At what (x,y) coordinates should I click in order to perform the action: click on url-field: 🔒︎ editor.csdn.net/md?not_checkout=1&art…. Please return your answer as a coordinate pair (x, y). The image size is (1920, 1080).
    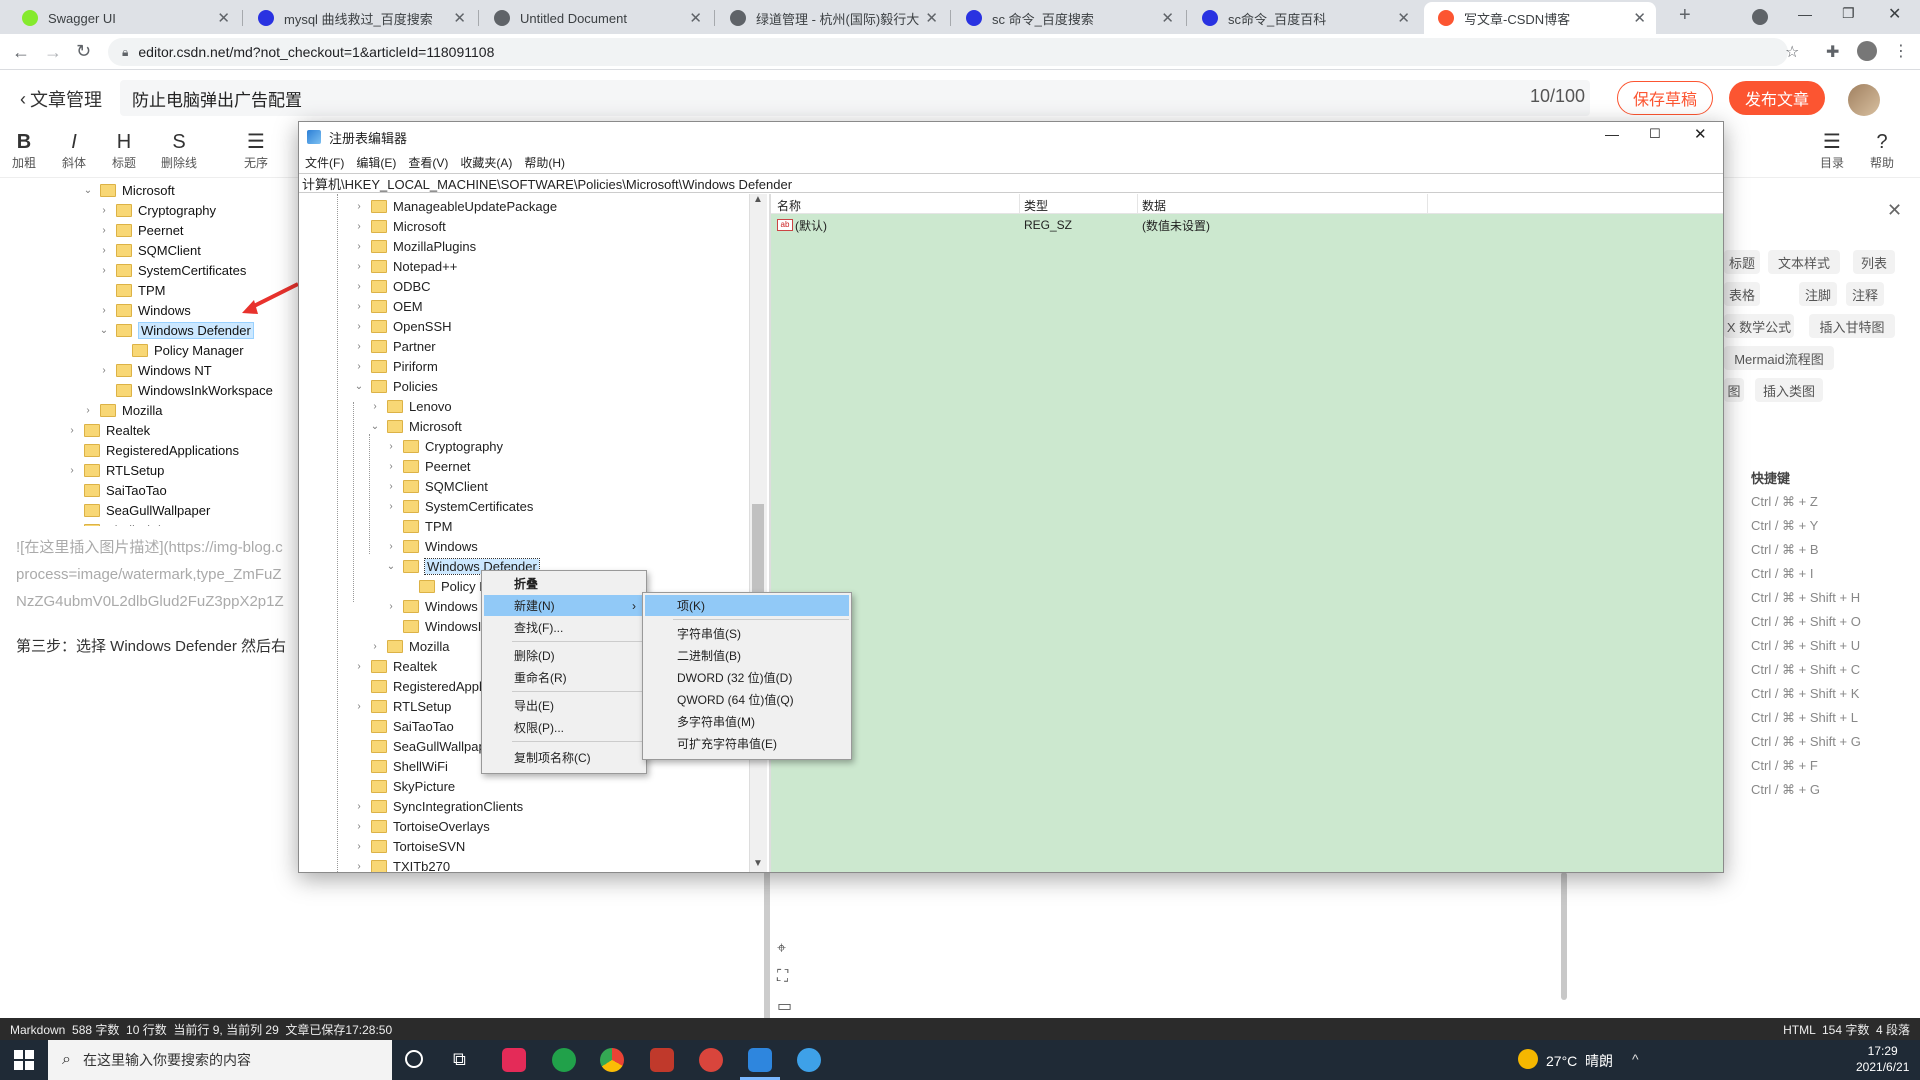
    Looking at the image, I should click on (948, 52).